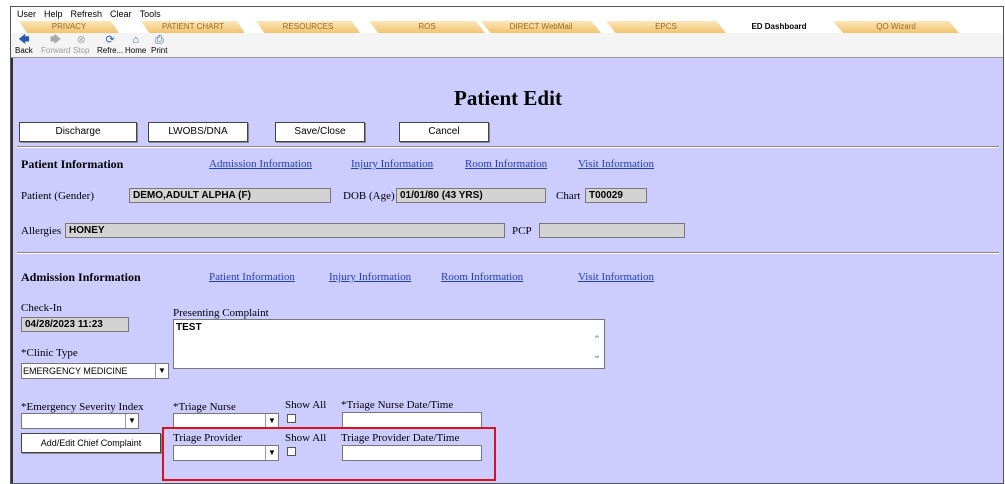 The height and width of the screenshot is (484, 1005). Describe the element at coordinates (392, 164) in the screenshot. I see `link-injury-information: Injury Information` at that location.